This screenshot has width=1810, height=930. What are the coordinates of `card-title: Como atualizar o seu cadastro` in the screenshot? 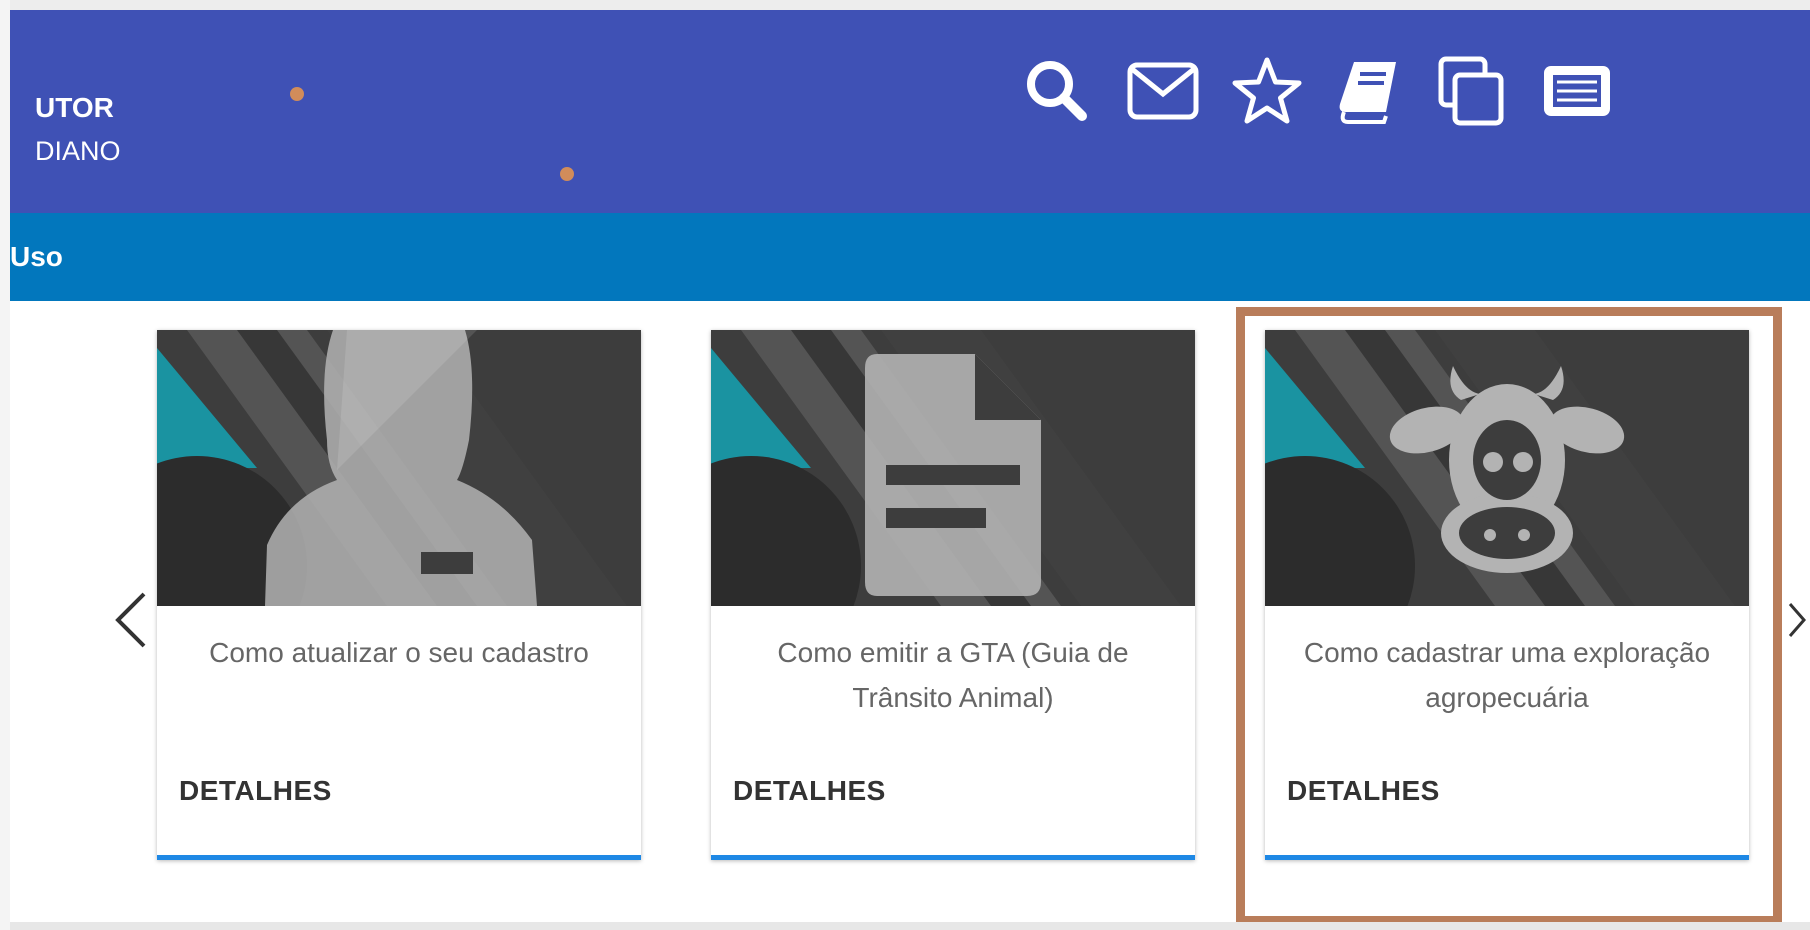 It's located at (399, 652).